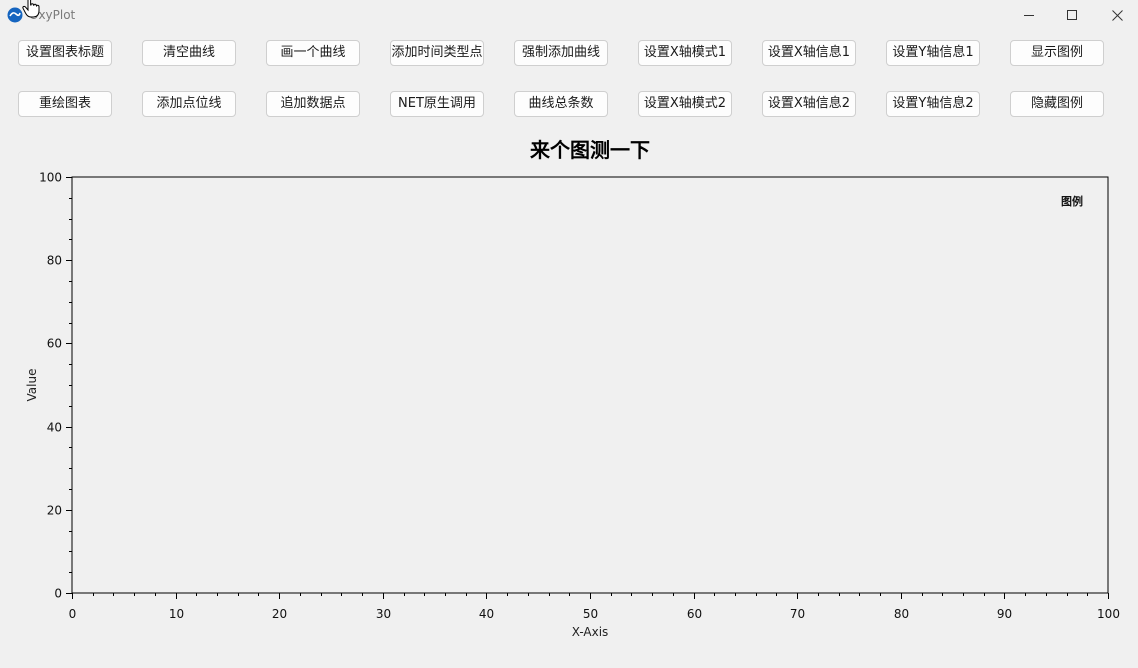  I want to click on x-tick-label: 100, so click(1108, 614).